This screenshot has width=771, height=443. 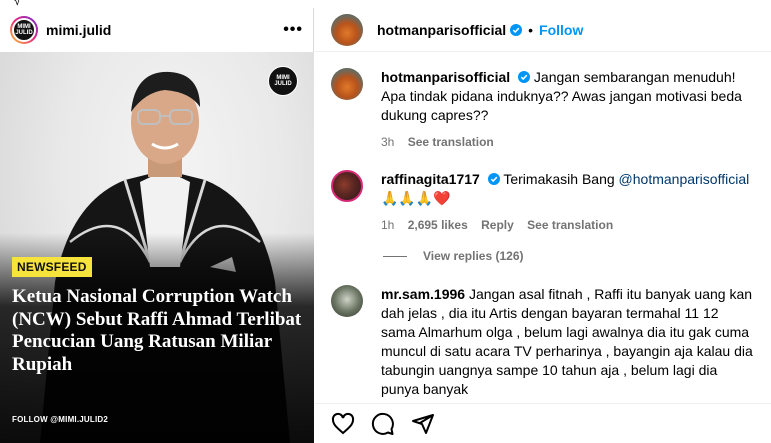 I want to click on commenter-username: raffinagita1717, so click(x=430, y=179).